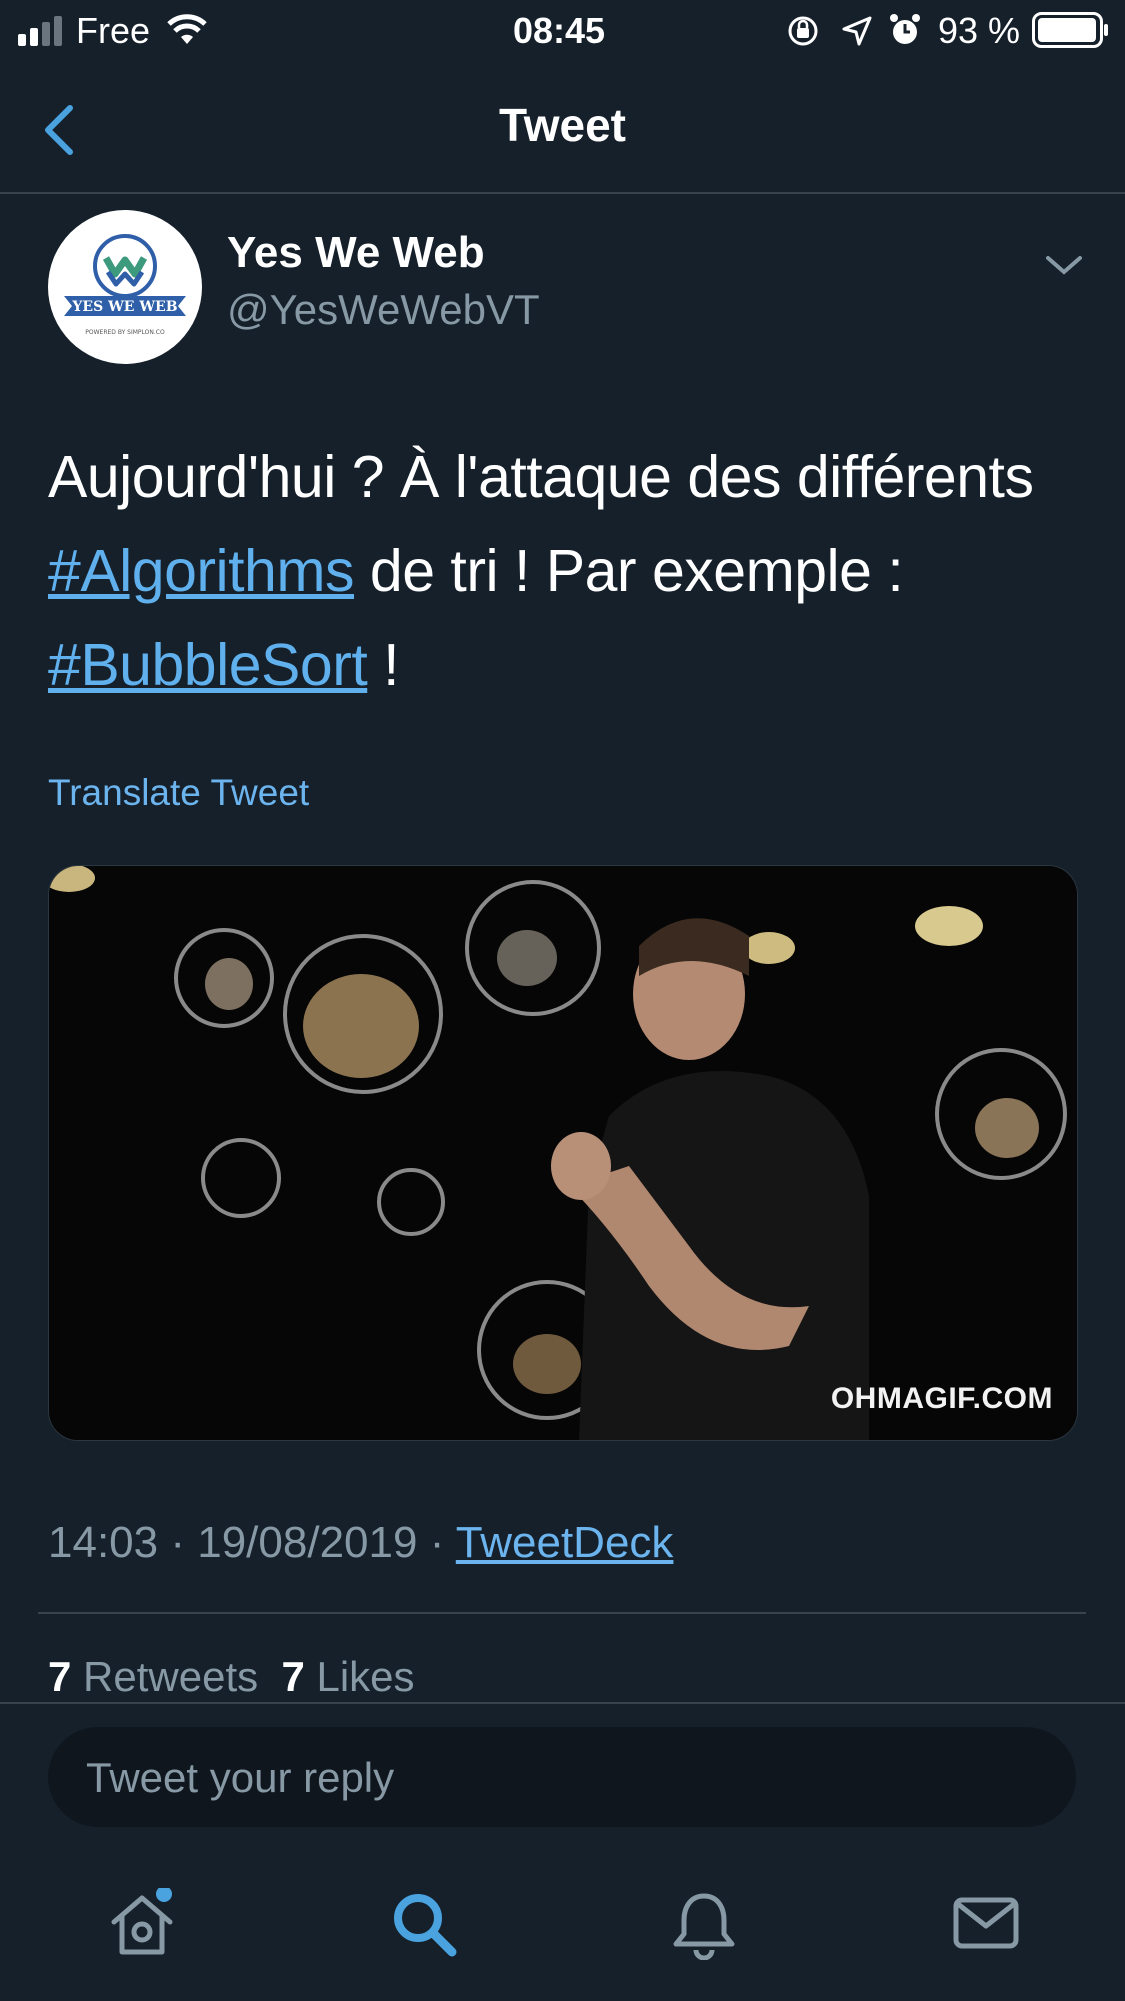 This screenshot has width=1125, height=2001. Describe the element at coordinates (142, 1924) in the screenshot. I see `home-icon` at that location.